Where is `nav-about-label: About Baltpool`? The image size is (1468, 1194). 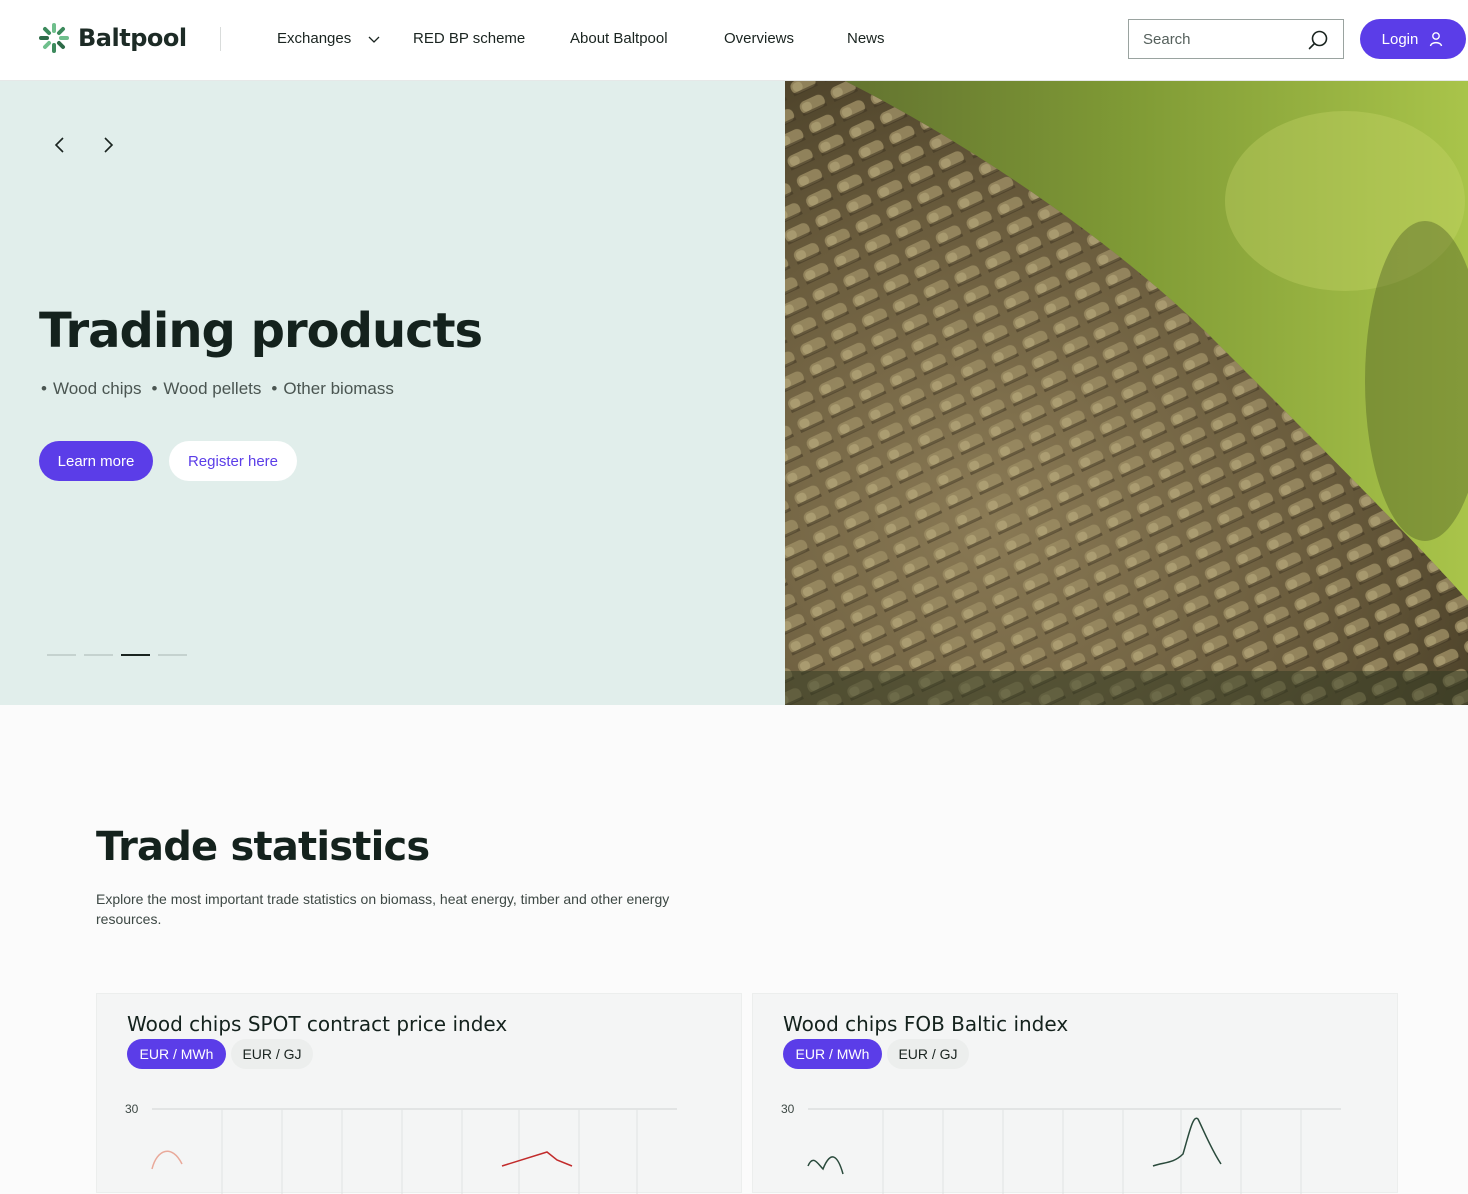 nav-about-label: About Baltpool is located at coordinates (619, 38).